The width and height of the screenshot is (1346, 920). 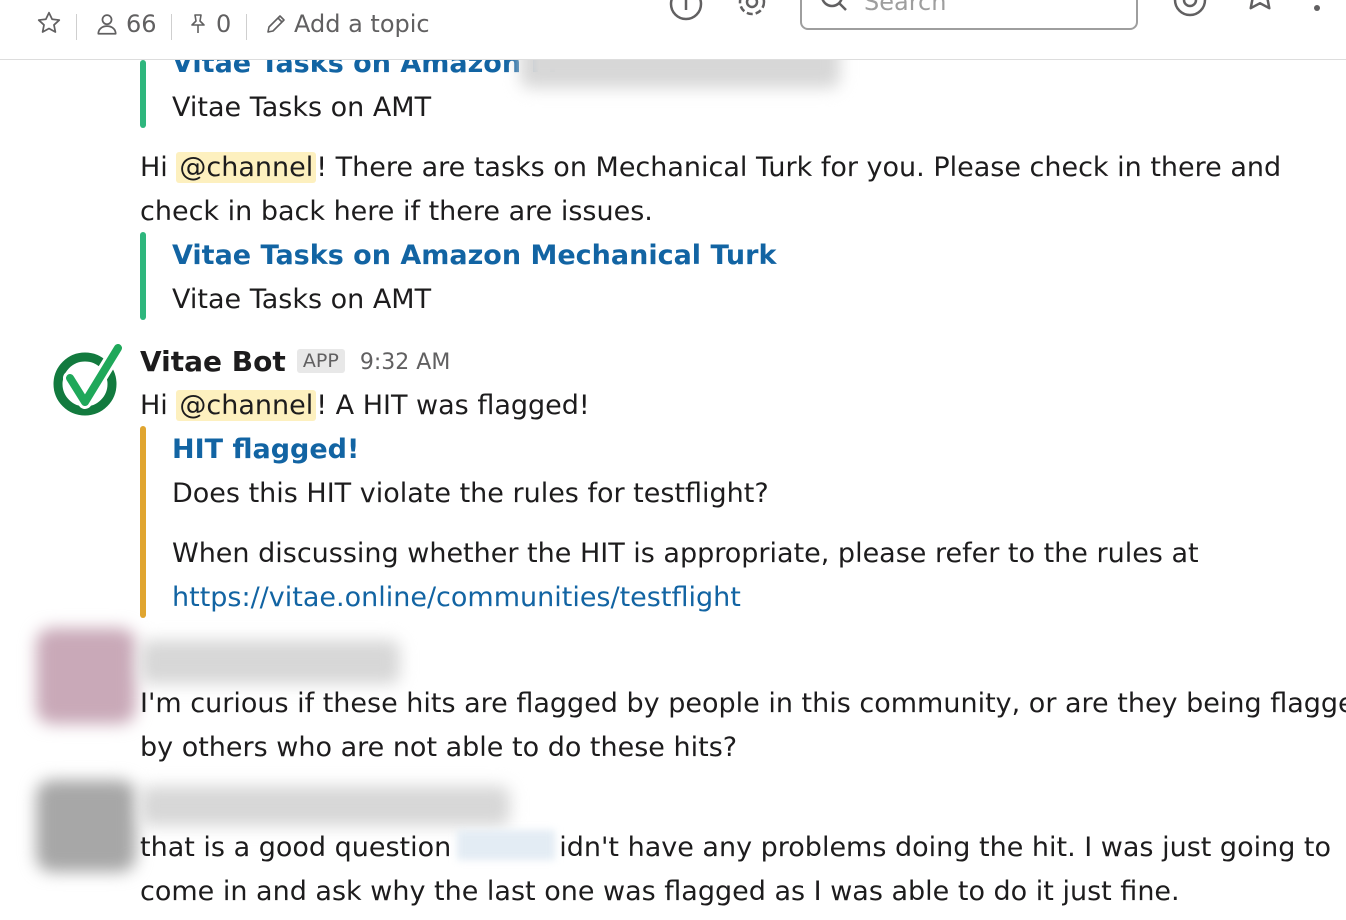 What do you see at coordinates (673, 30) in the screenshot?
I see `channel-header: 66 0 Add a topic Search` at bounding box center [673, 30].